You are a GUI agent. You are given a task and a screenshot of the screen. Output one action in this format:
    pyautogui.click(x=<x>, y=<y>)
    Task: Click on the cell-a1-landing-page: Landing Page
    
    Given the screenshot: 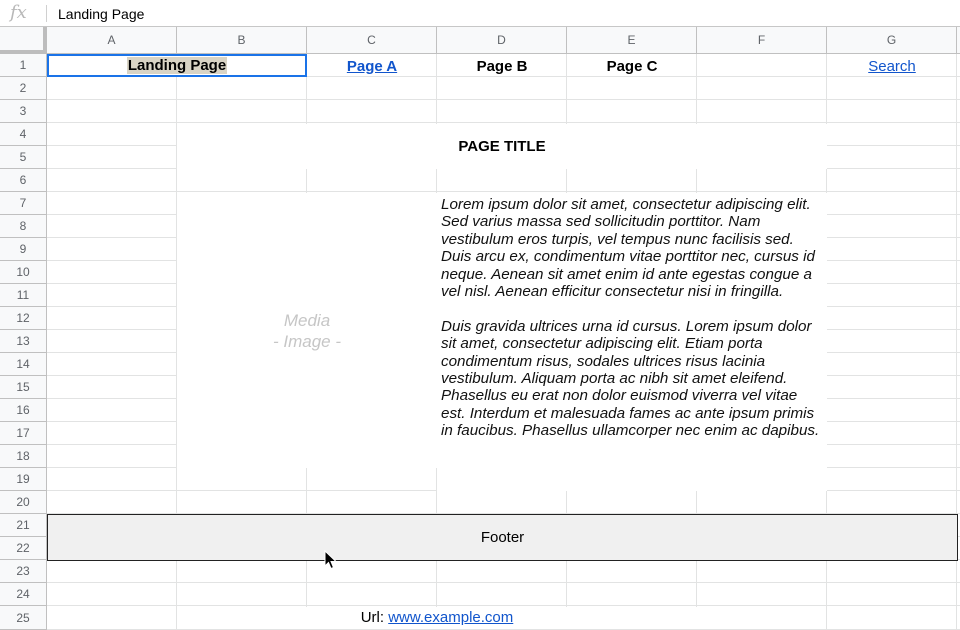 What is the action you would take?
    pyautogui.click(x=177, y=65)
    